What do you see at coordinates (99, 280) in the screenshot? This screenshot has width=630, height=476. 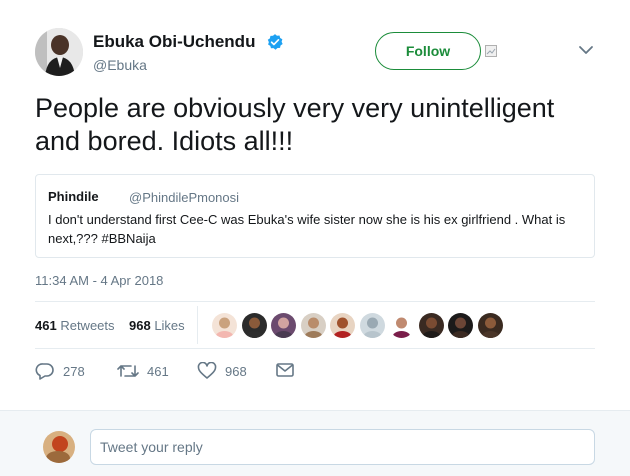 I see `tweet-timestamp: 11:34 AM - 4 Apr 2018` at bounding box center [99, 280].